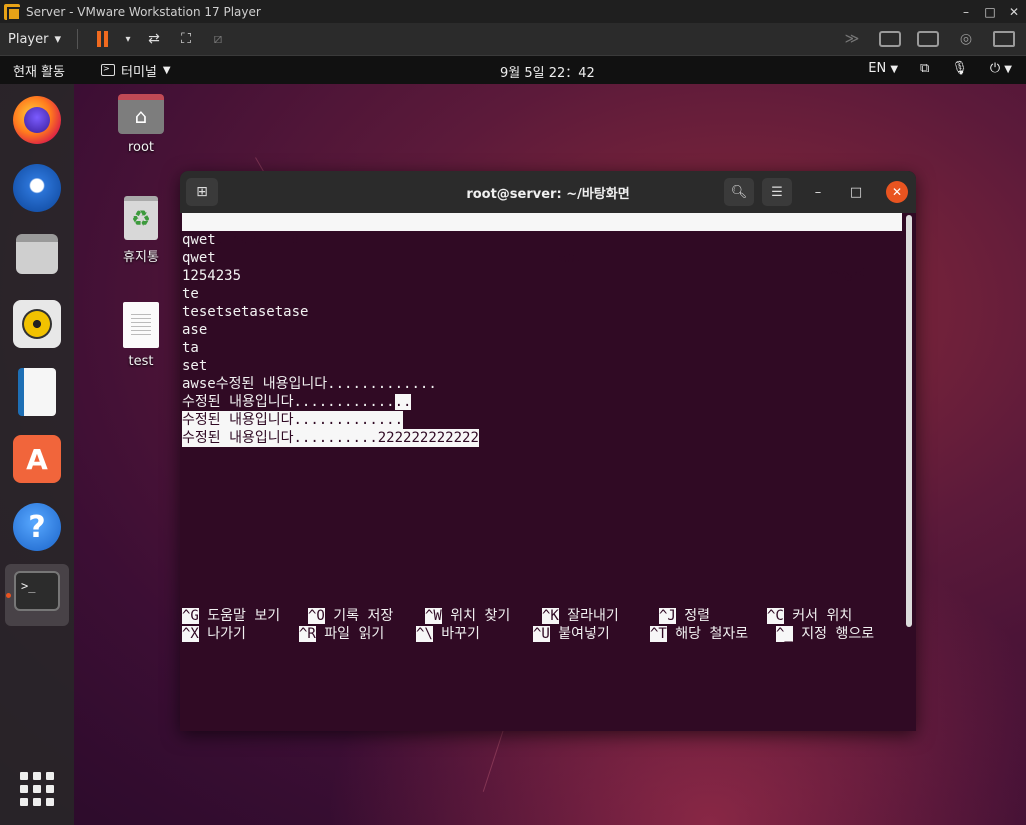  What do you see at coordinates (1004, 39) in the screenshot?
I see `display-icon` at bounding box center [1004, 39].